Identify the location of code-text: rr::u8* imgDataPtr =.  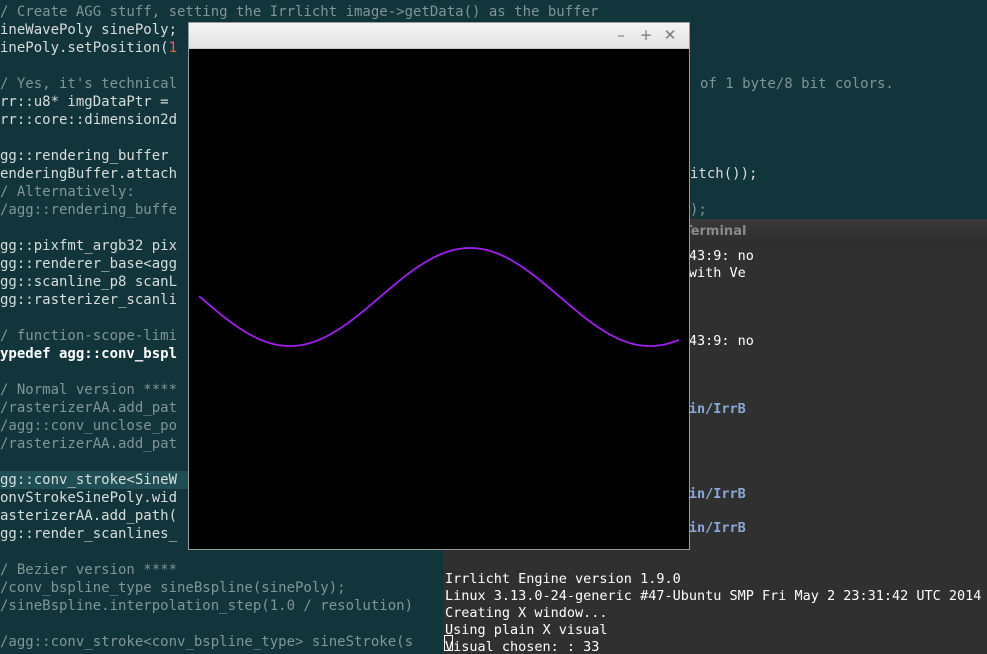
(89, 102).